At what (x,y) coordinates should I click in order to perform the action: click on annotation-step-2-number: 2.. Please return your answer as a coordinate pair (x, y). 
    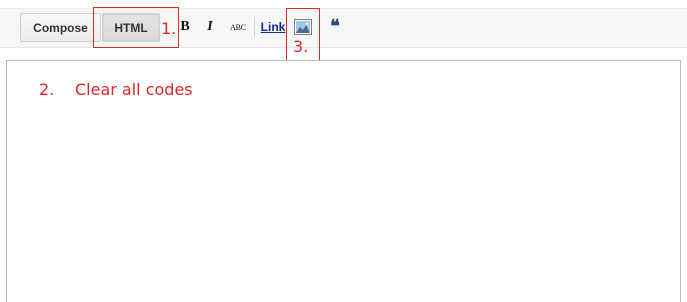
    Looking at the image, I should click on (47, 89).